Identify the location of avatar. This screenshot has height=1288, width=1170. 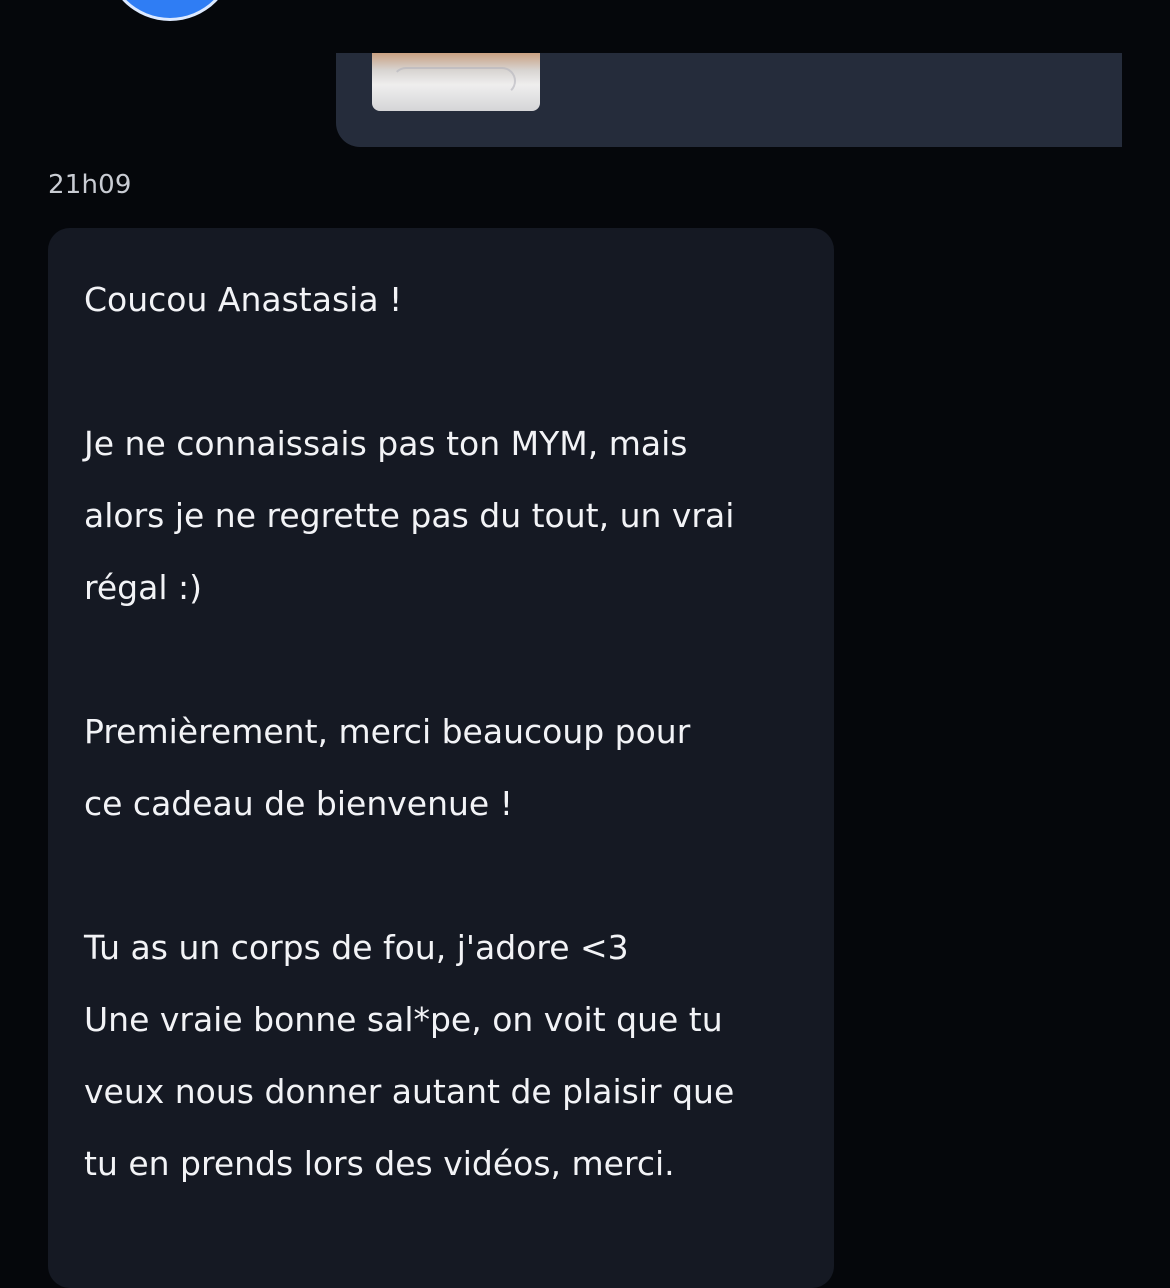
(170, 9).